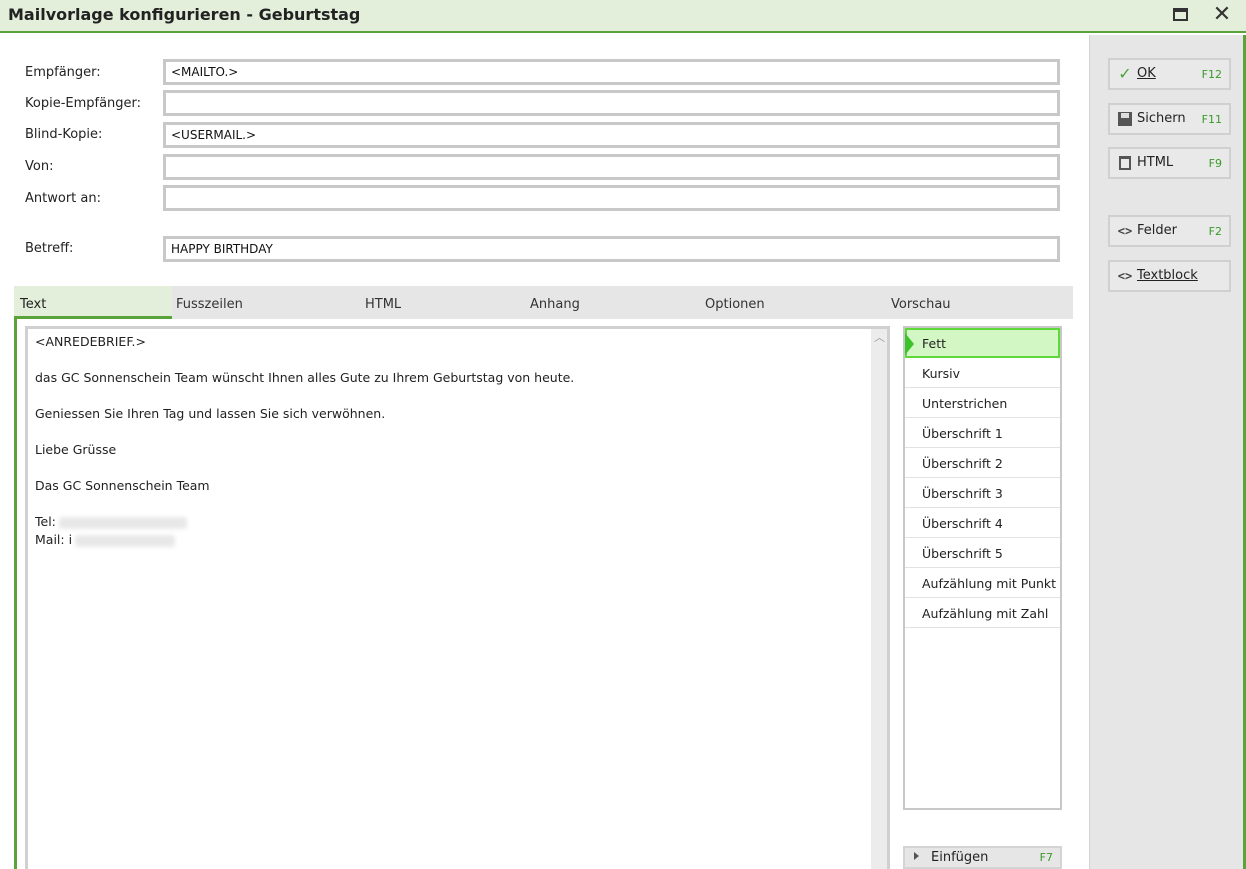 Image resolution: width=1246 pixels, height=869 pixels. Describe the element at coordinates (1161, 118) in the screenshot. I see `save-label: Sichern` at that location.